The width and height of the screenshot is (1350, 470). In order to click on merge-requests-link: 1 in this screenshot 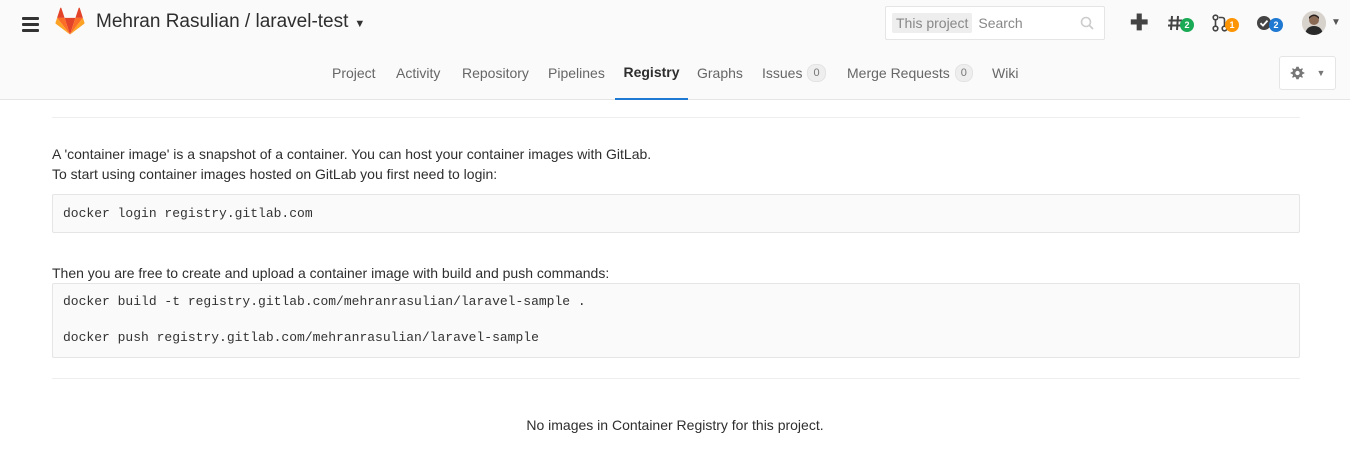, I will do `click(1225, 23)`.